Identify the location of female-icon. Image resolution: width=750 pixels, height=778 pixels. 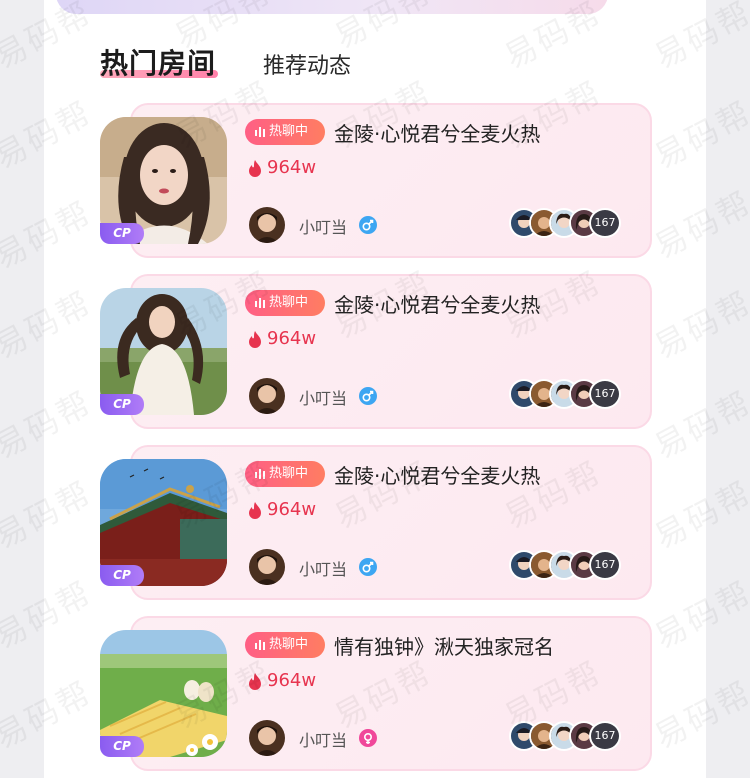
(368, 738).